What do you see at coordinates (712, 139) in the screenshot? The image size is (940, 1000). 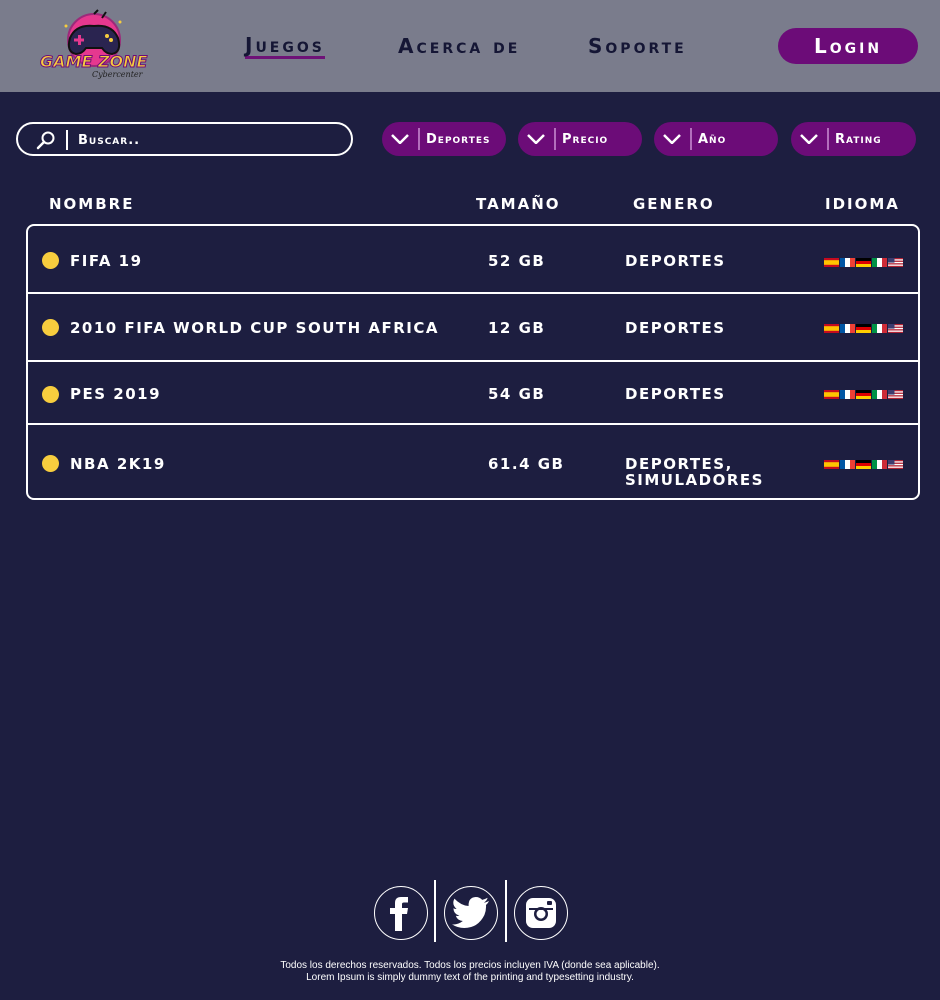 I see `filter-label: Año` at bounding box center [712, 139].